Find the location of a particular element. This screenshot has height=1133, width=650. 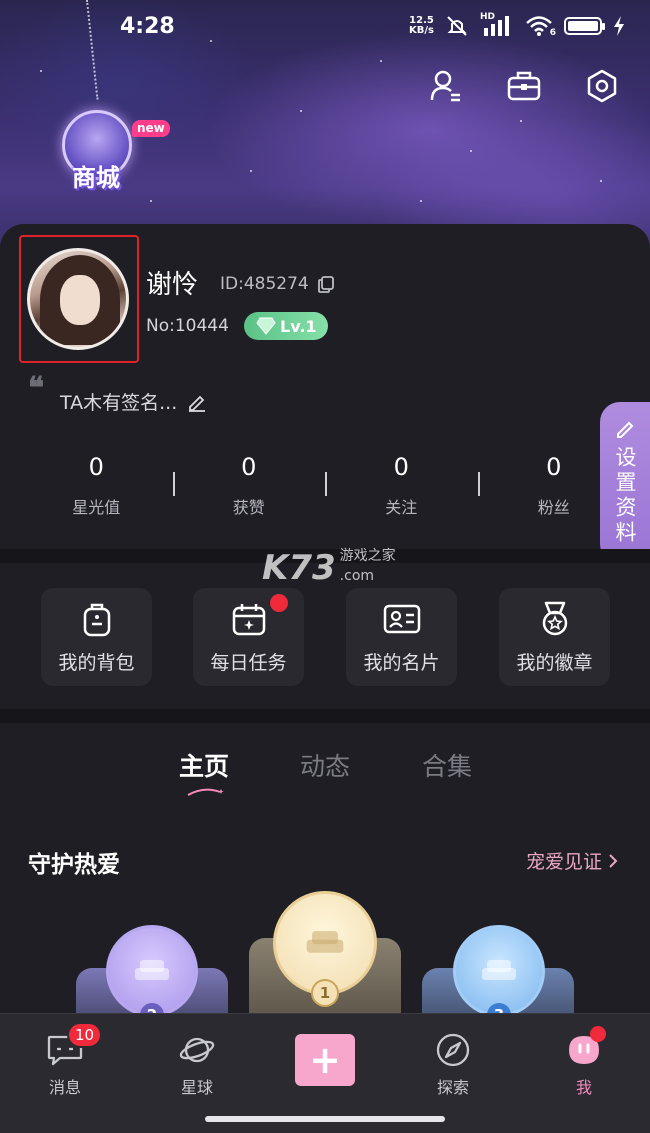

medal-icon is located at coordinates (554, 618).